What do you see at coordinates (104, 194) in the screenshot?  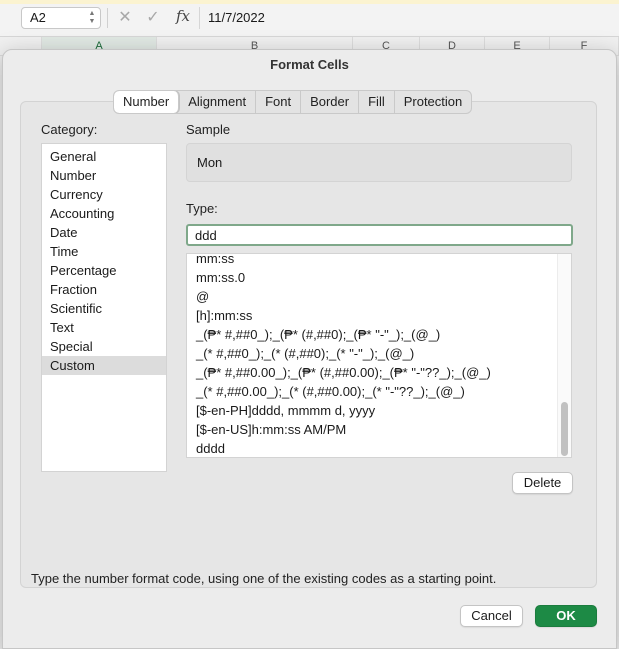 I see `category-item-currency: Currency` at bounding box center [104, 194].